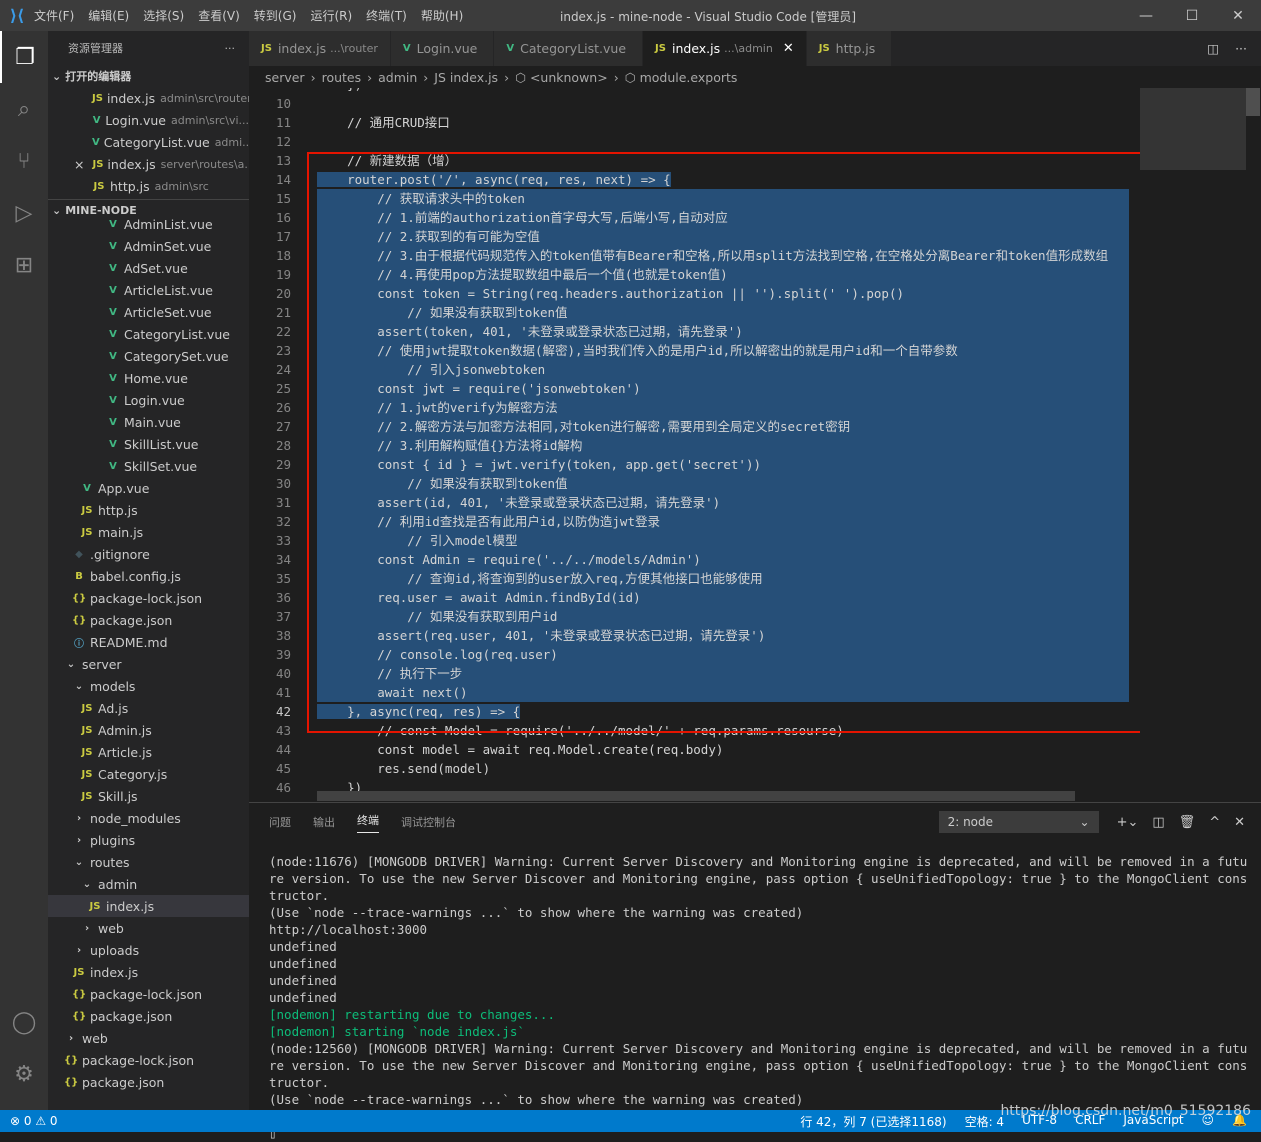 This screenshot has width=1261, height=1142. What do you see at coordinates (1241, 48) in the screenshot?
I see `editor-more-icon: ···` at bounding box center [1241, 48].